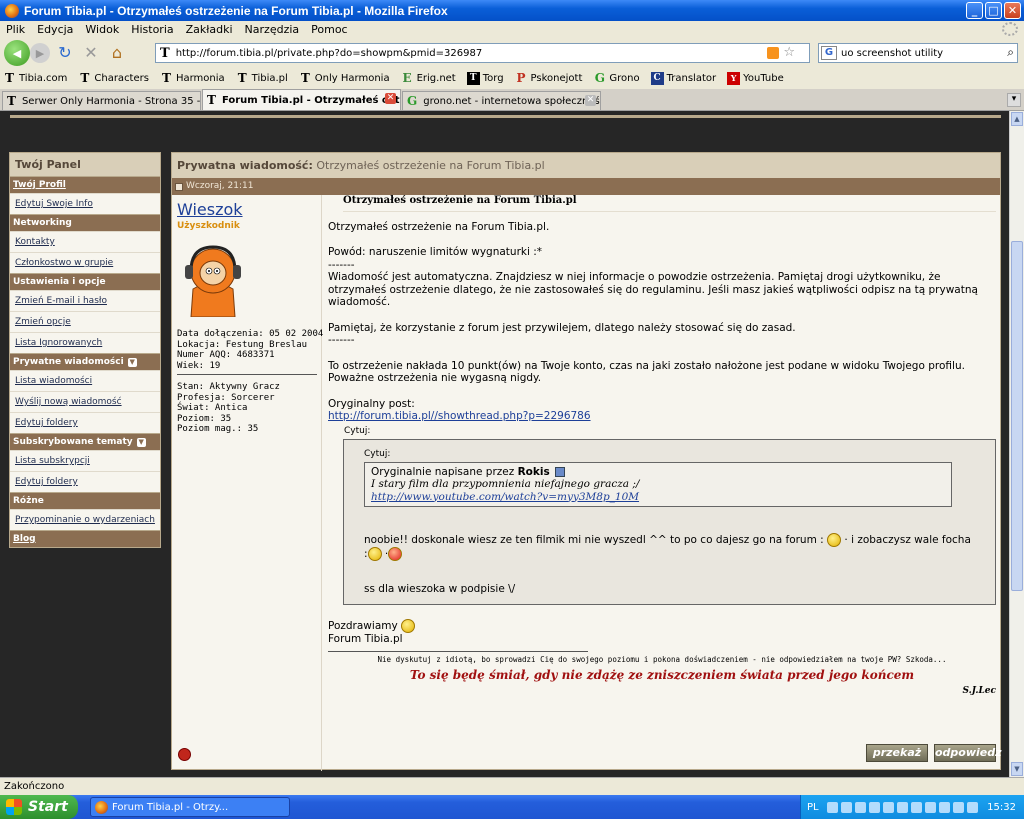 The width and height of the screenshot is (1024, 819). What do you see at coordinates (874, 807) in the screenshot?
I see `volume-icon` at bounding box center [874, 807].